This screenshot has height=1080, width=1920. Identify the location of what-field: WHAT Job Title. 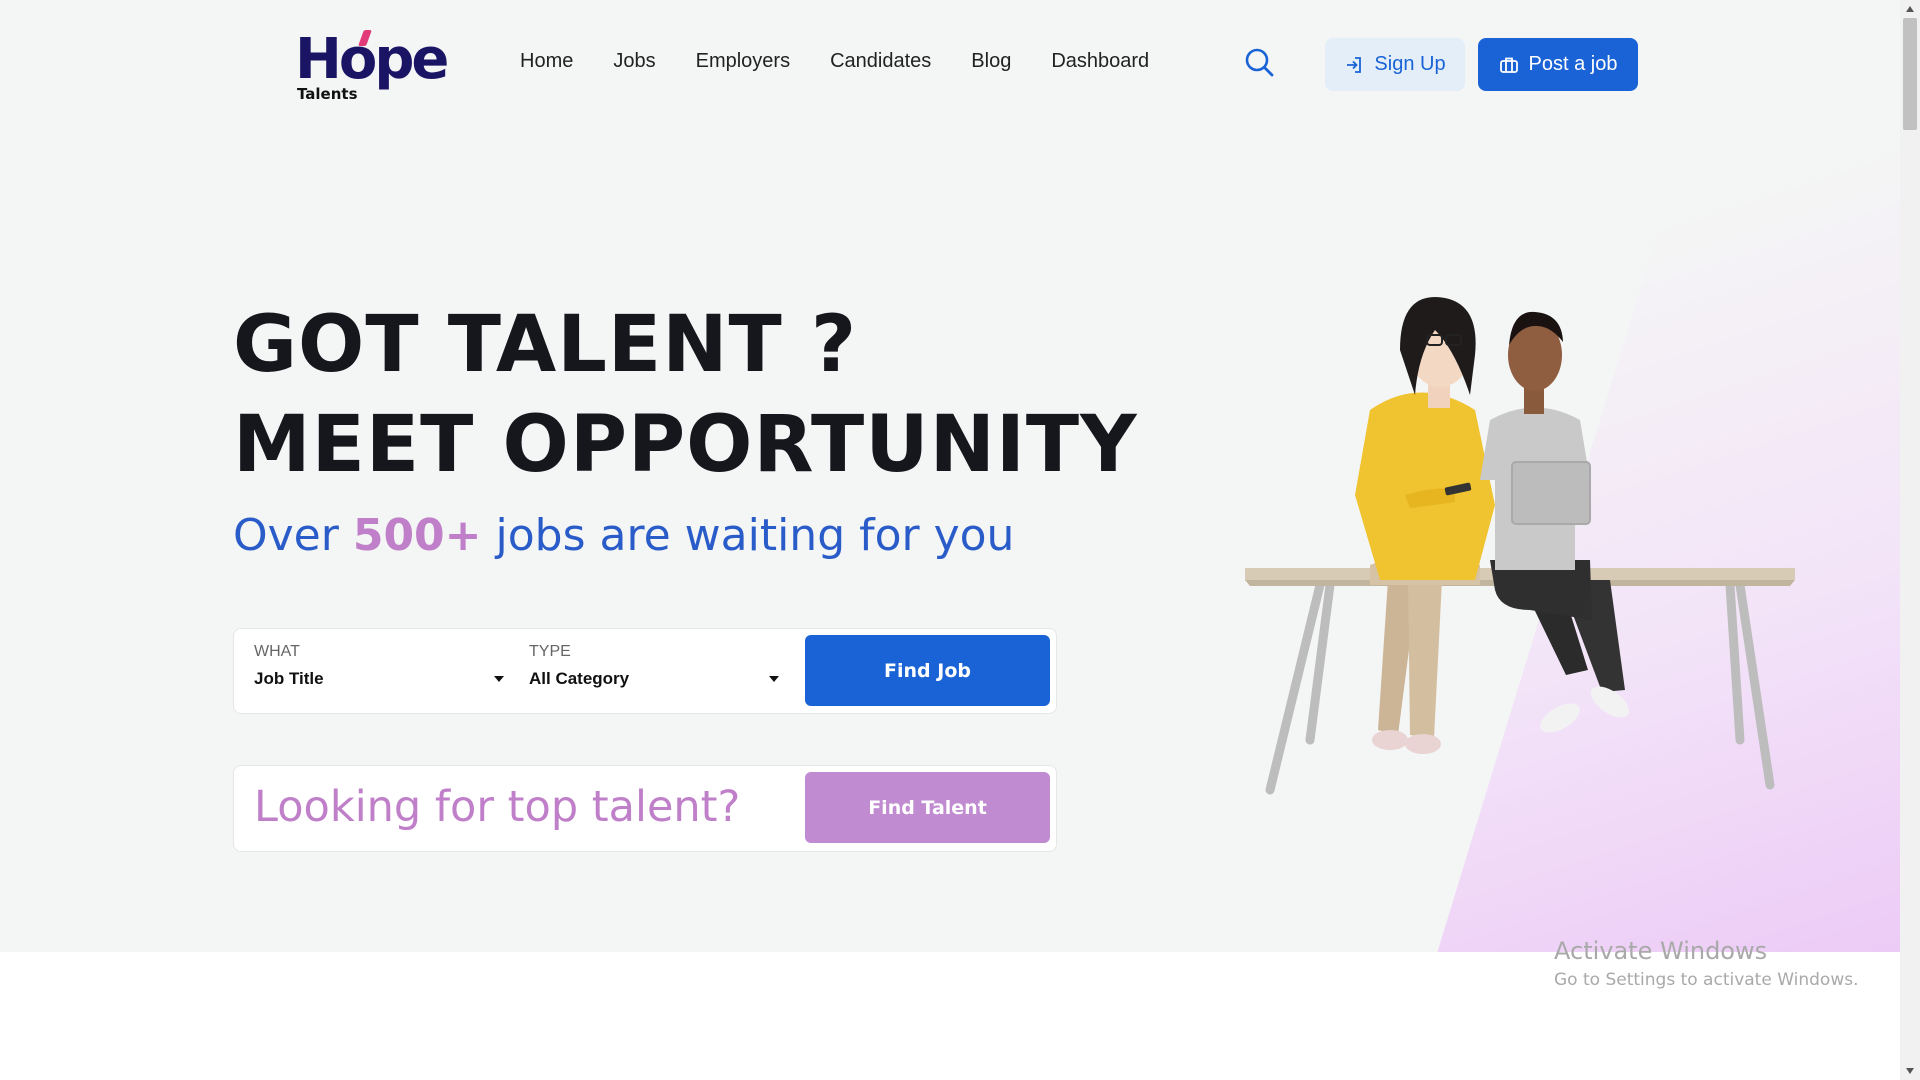
(379, 666).